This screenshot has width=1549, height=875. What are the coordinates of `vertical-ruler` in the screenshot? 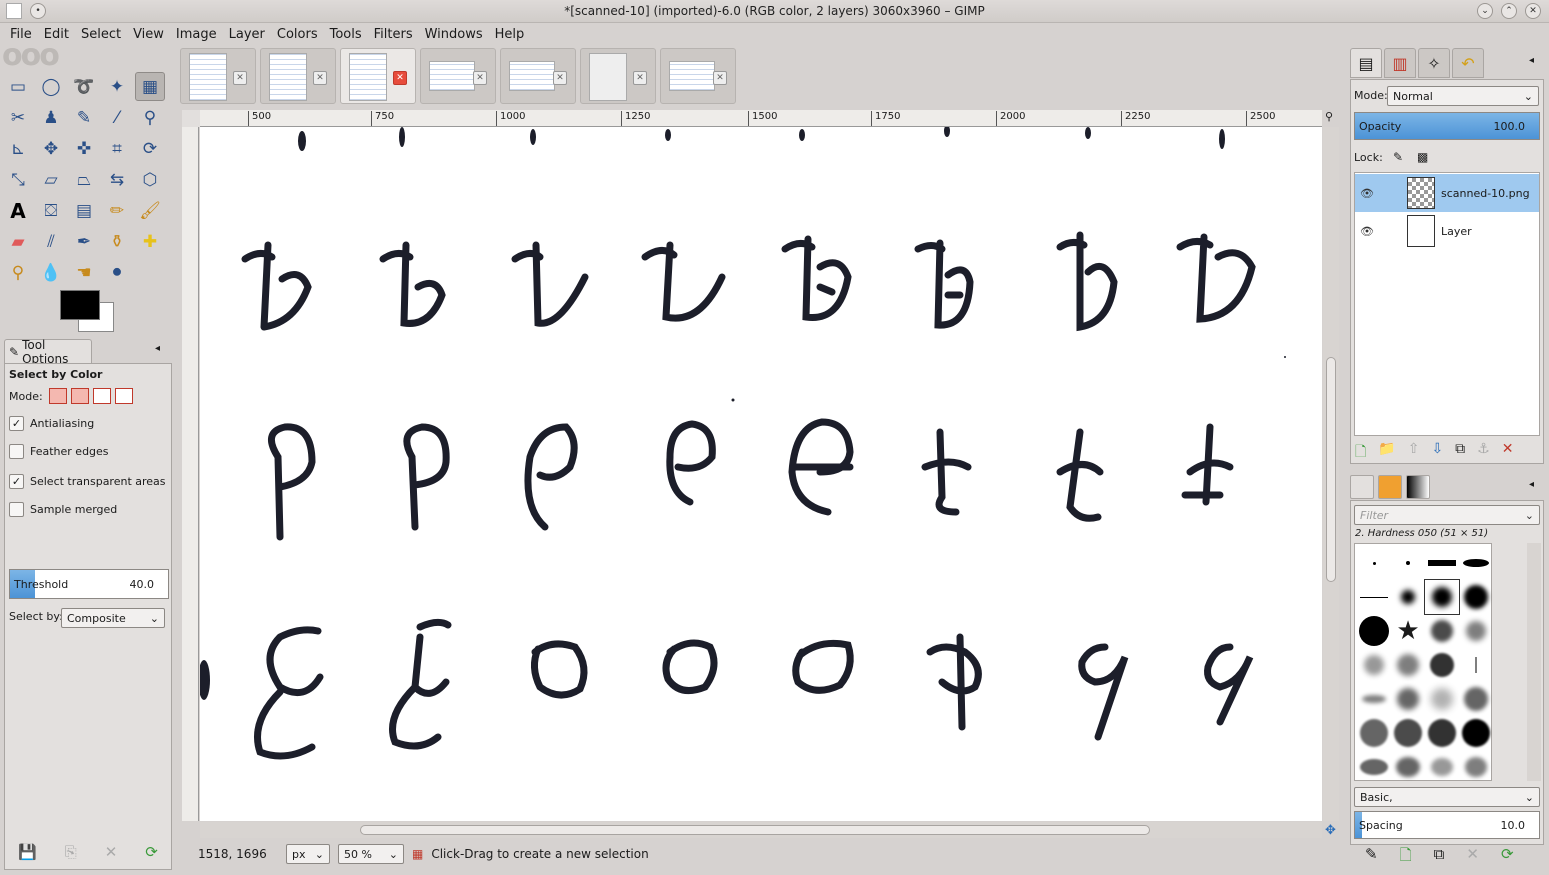 It's located at (190, 474).